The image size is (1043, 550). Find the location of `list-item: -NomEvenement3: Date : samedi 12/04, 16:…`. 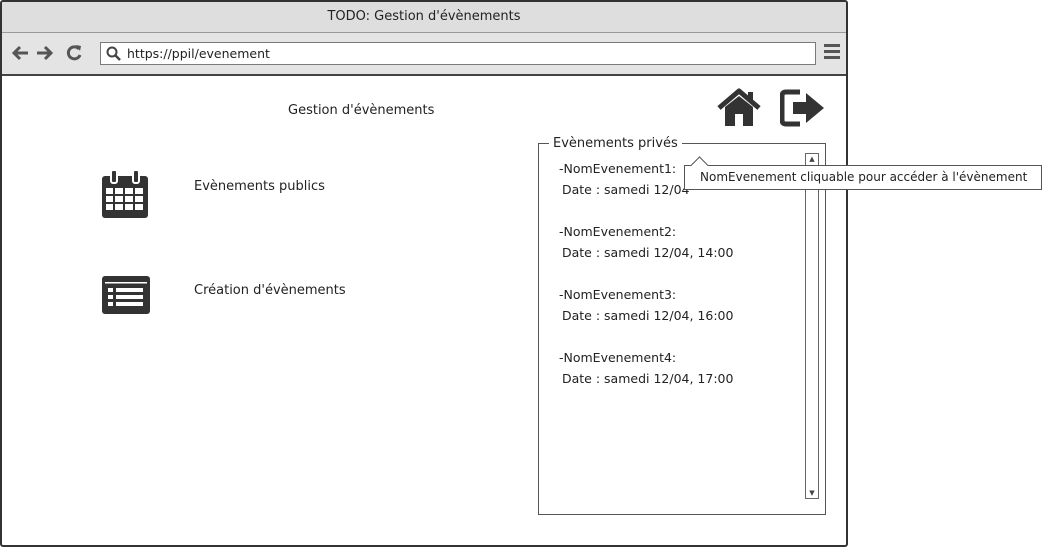

list-item: -NomEvenement3: Date : samedi 12/04, 16:… is located at coordinates (646, 305).